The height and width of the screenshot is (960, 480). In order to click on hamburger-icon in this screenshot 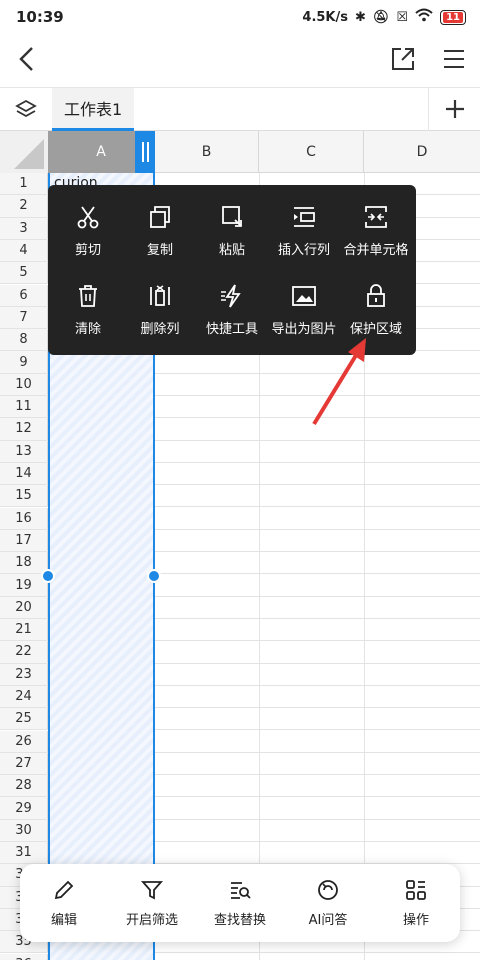, I will do `click(454, 61)`.